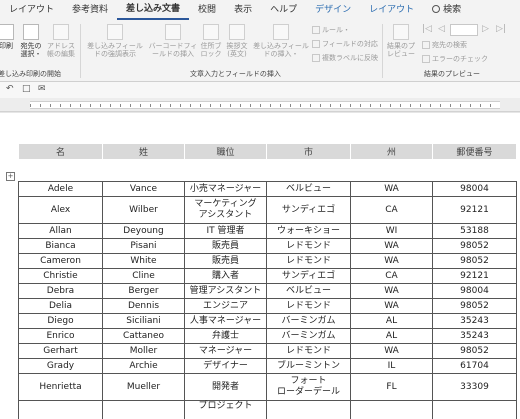 The width and height of the screenshot is (520, 419). Describe the element at coordinates (501, 29) in the screenshot. I see `last-record-icon: ▷|` at that location.